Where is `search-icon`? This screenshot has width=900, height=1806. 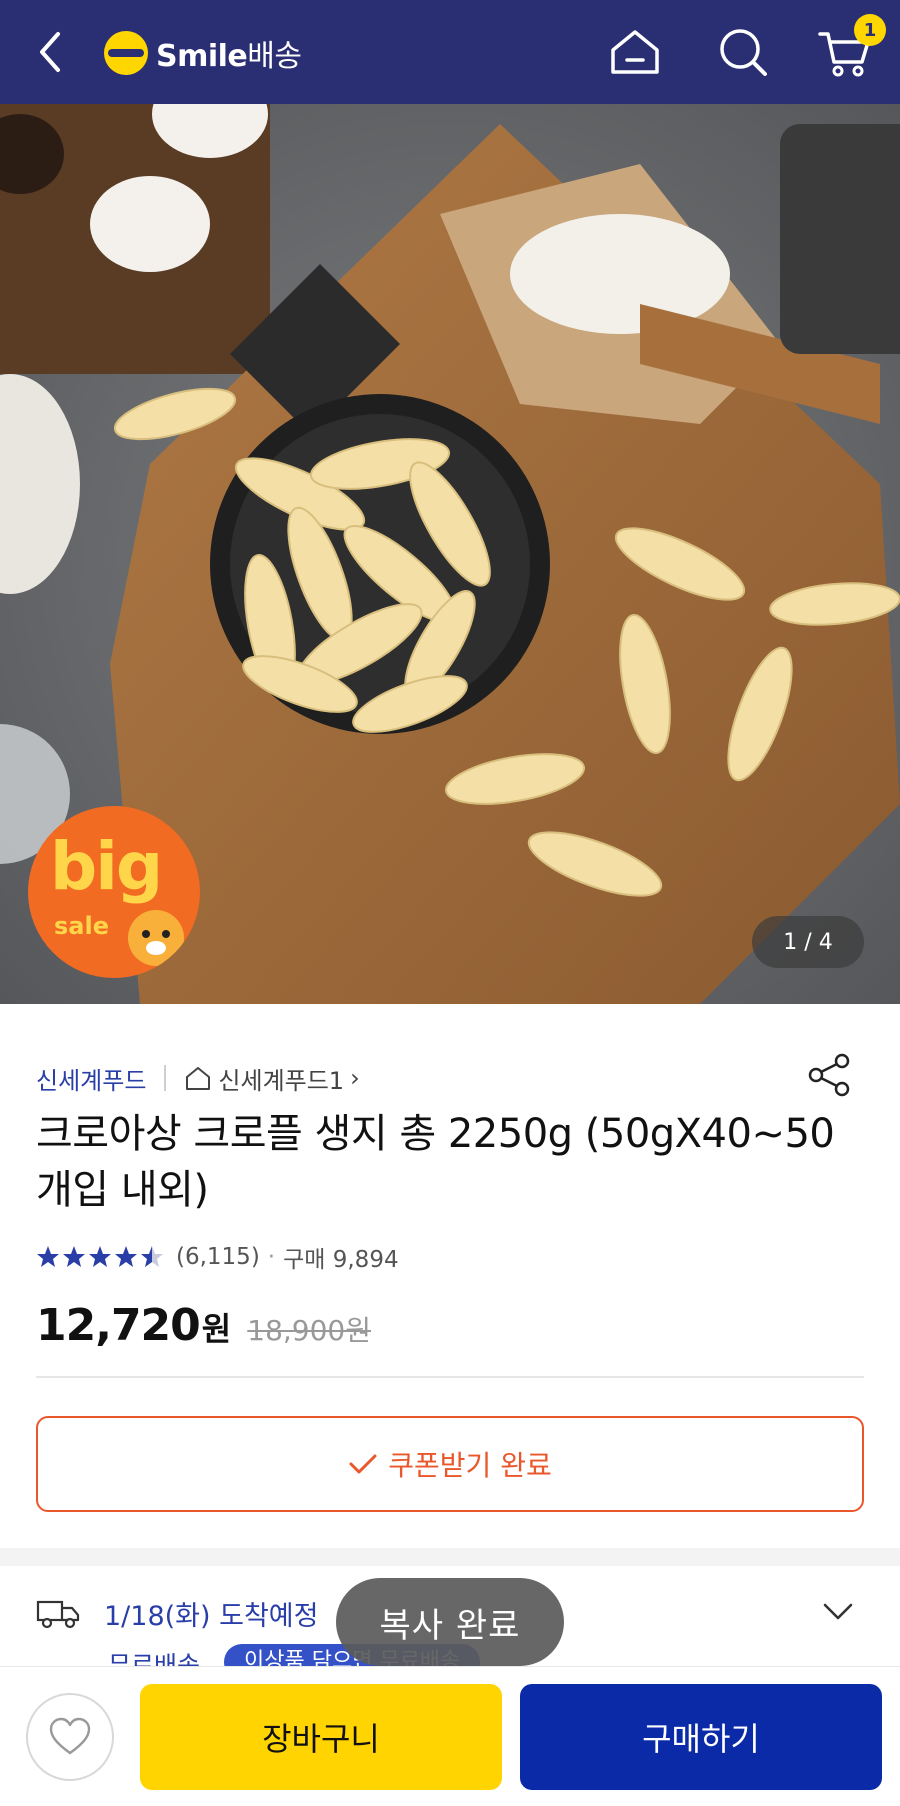
search-icon is located at coordinates (743, 52).